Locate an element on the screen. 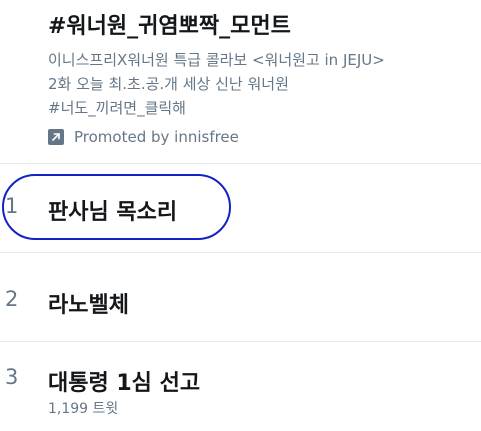  trend-name: 라노벨체 is located at coordinates (88, 303).